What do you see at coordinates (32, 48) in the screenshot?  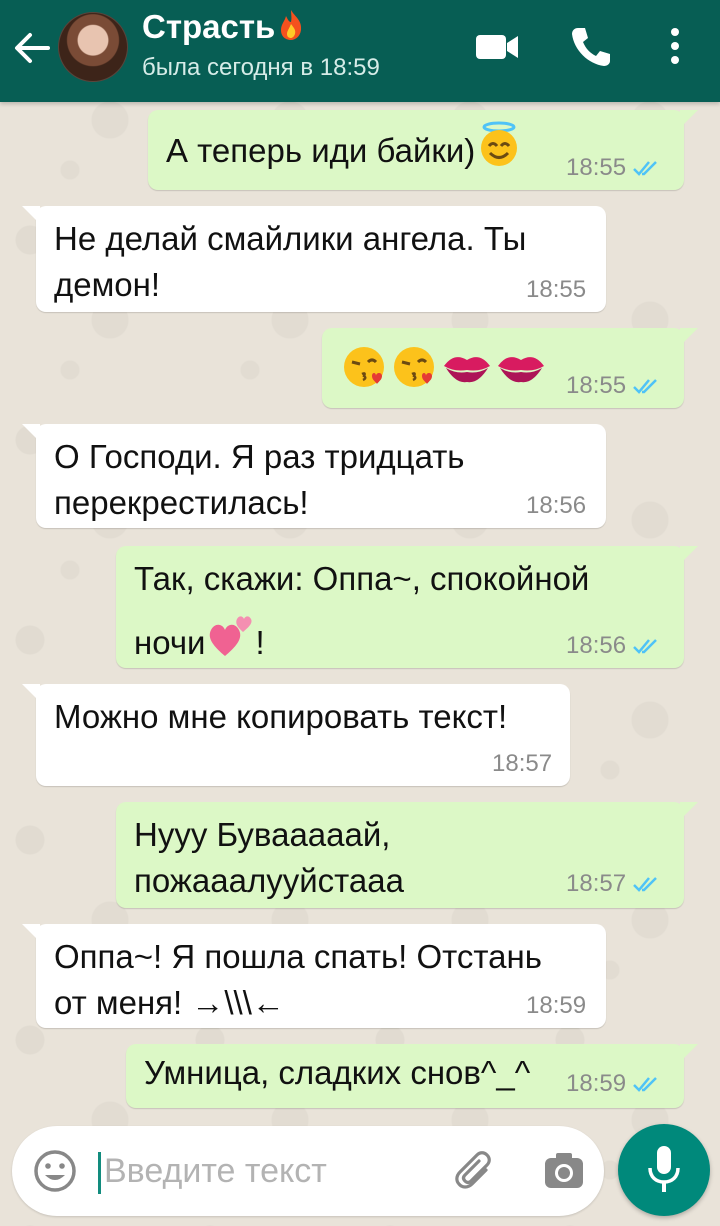 I see `back-arrow-icon` at bounding box center [32, 48].